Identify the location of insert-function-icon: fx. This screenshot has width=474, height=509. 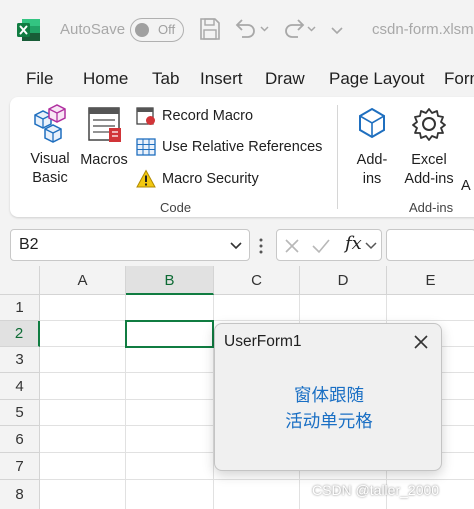
(353, 243).